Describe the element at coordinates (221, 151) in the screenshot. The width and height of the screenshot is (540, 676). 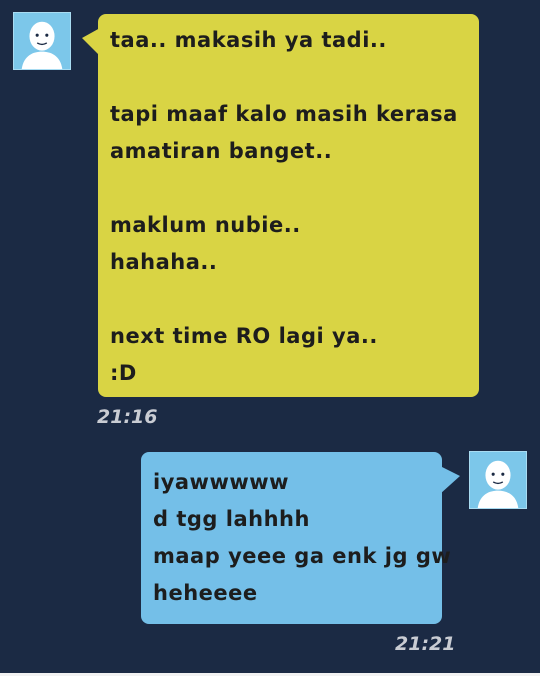
I see `message-line: amatiran banget..` at that location.